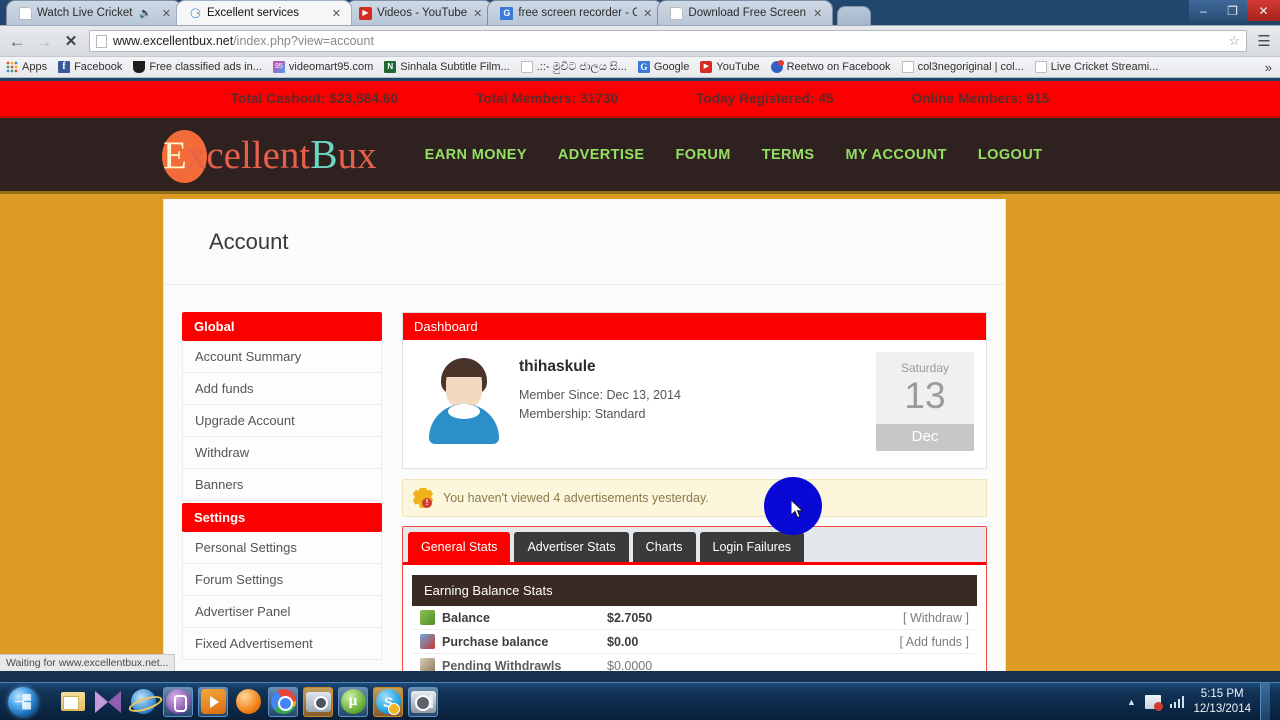 The image size is (1280, 720). Describe the element at coordinates (1153, 702) in the screenshot. I see `action-center-icon` at that location.